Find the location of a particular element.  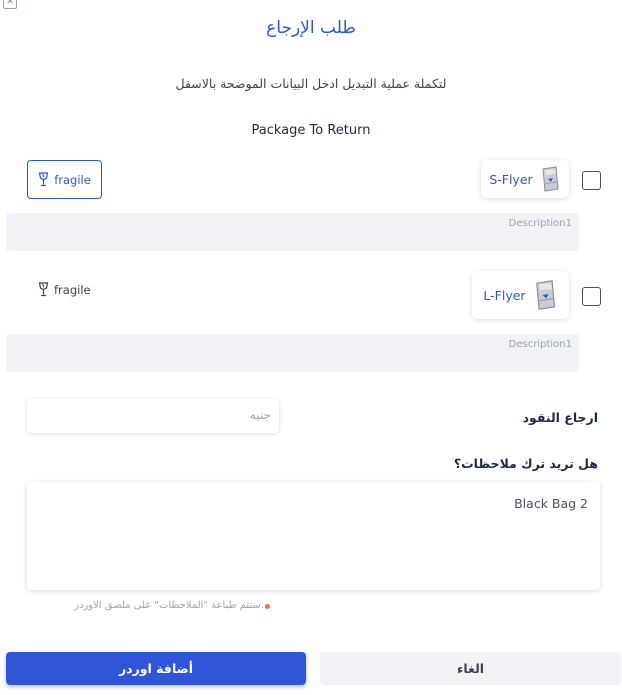

notes-question: هل تريد ترك ملاحظات؟ is located at coordinates (525, 463).